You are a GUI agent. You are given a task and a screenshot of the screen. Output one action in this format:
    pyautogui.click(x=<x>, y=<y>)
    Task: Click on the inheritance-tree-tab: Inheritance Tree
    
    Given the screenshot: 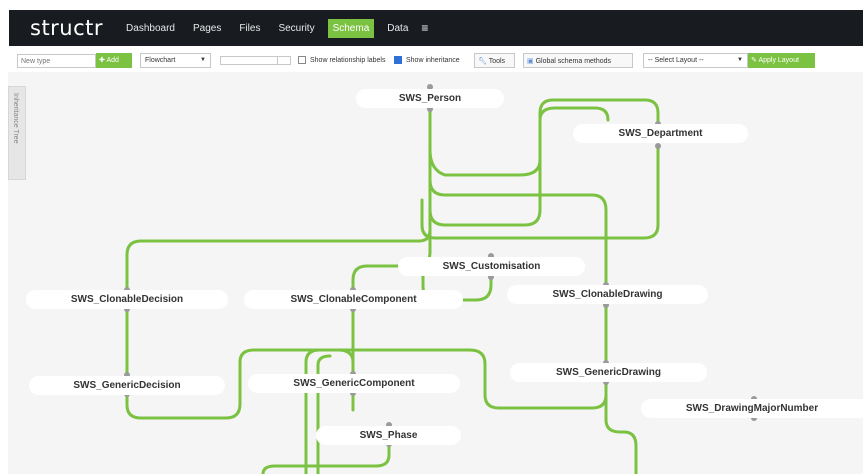 What is the action you would take?
    pyautogui.click(x=17, y=133)
    